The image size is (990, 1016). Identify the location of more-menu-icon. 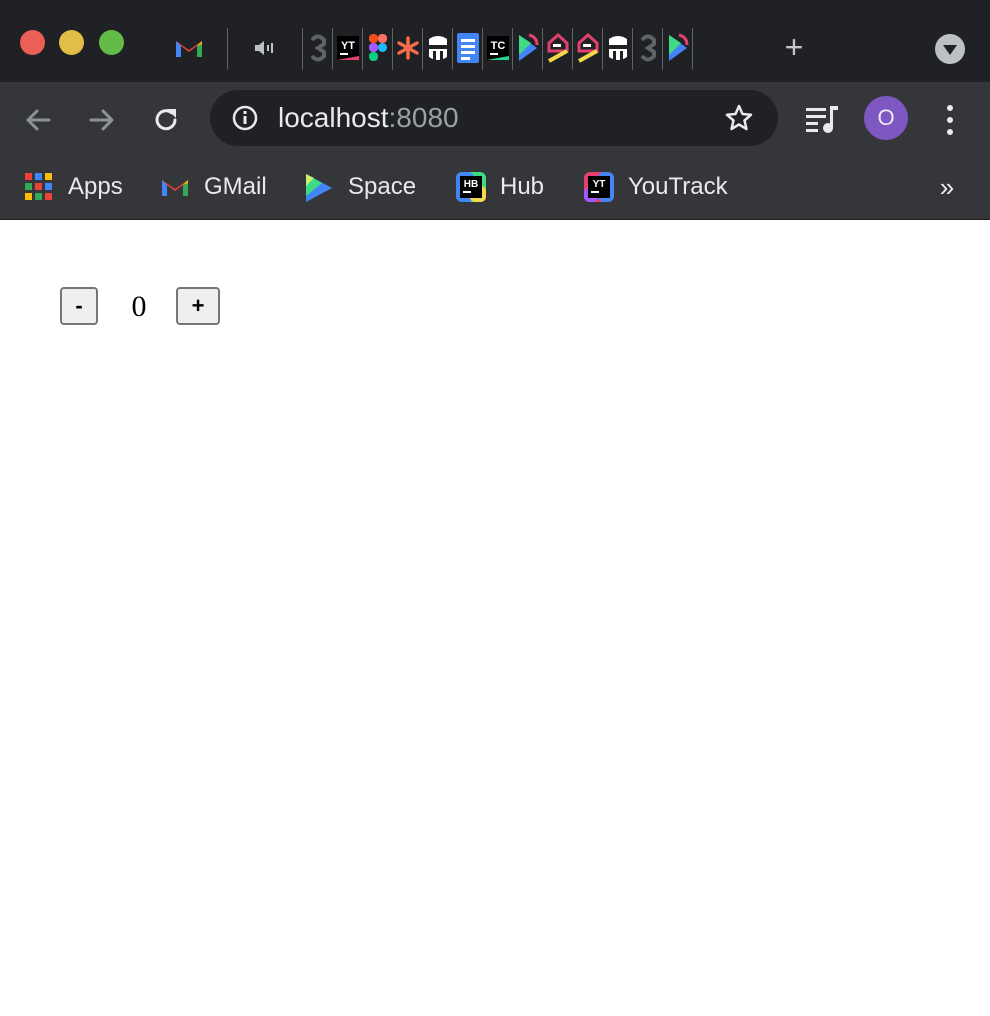
(950, 120).